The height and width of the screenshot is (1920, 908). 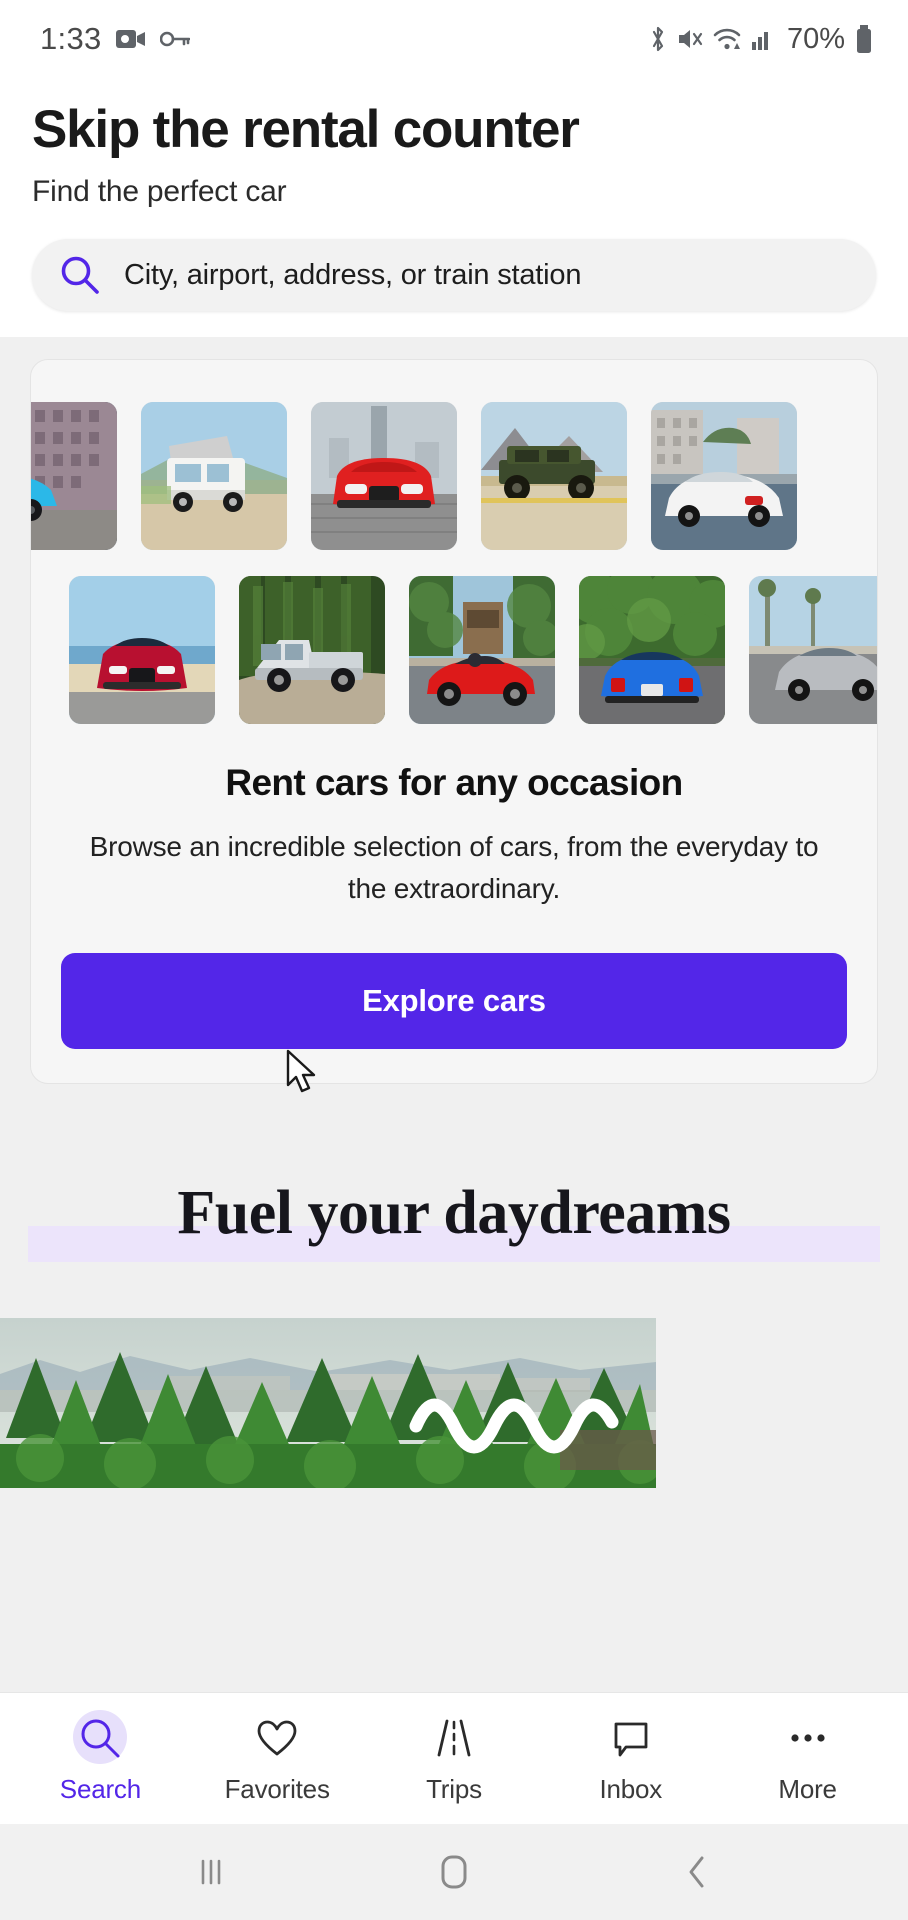 What do you see at coordinates (454, 39) in the screenshot?
I see `status-bar: 1:33 70%` at bounding box center [454, 39].